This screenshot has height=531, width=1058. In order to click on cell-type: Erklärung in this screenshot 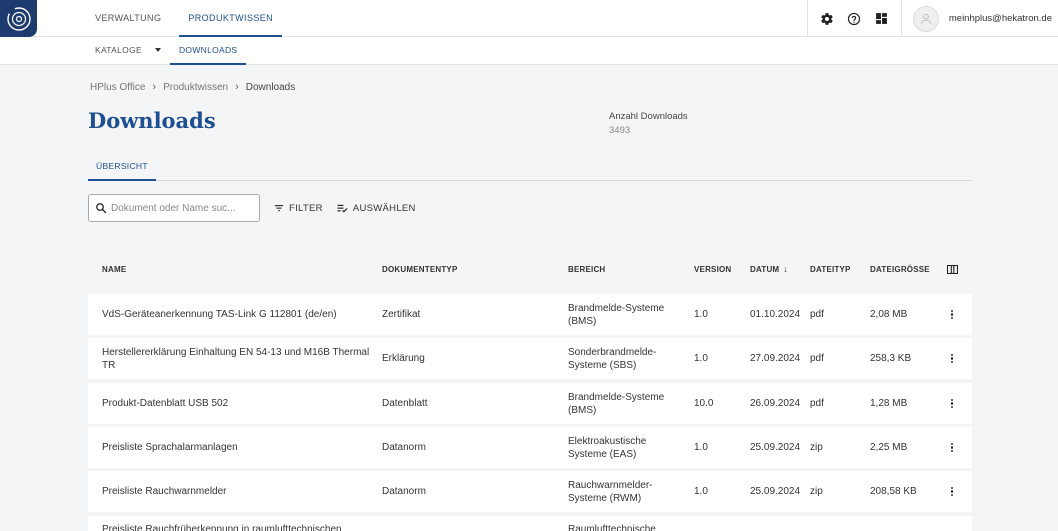, I will do `click(403, 358)`.